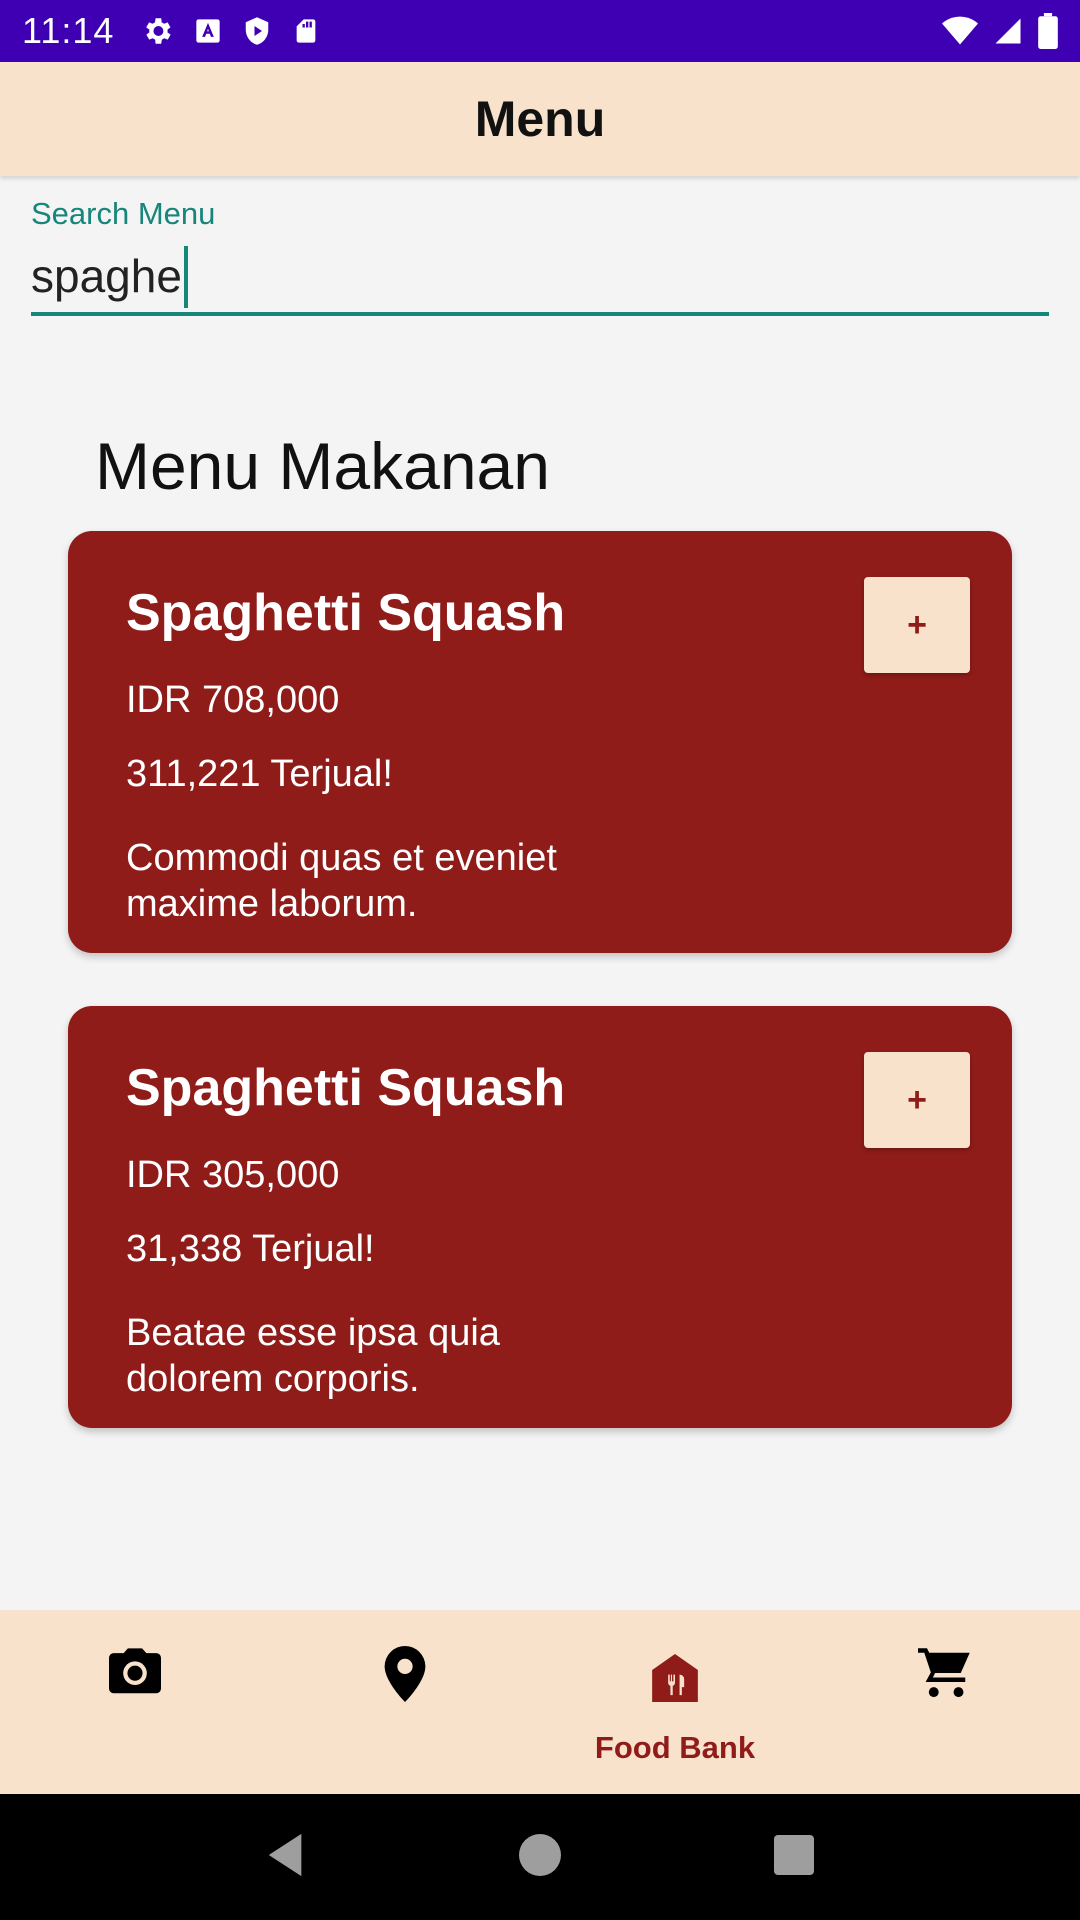 The height and width of the screenshot is (1920, 1080). Describe the element at coordinates (675, 1747) in the screenshot. I see `nav-label-food-bank: Food Bank` at that location.